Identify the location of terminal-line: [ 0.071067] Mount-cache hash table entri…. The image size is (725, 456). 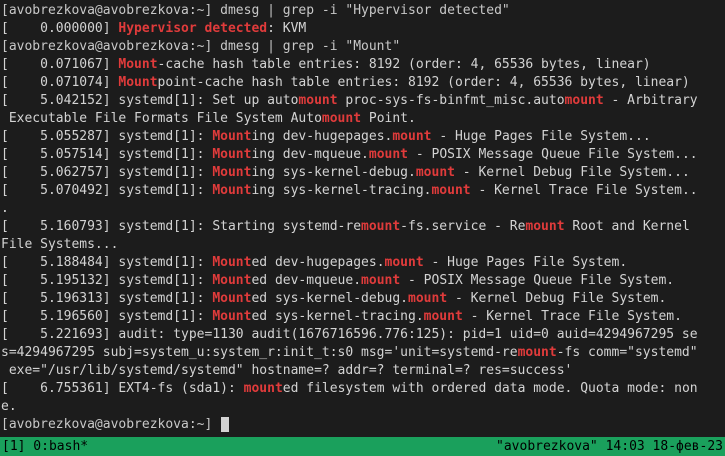
(362, 65).